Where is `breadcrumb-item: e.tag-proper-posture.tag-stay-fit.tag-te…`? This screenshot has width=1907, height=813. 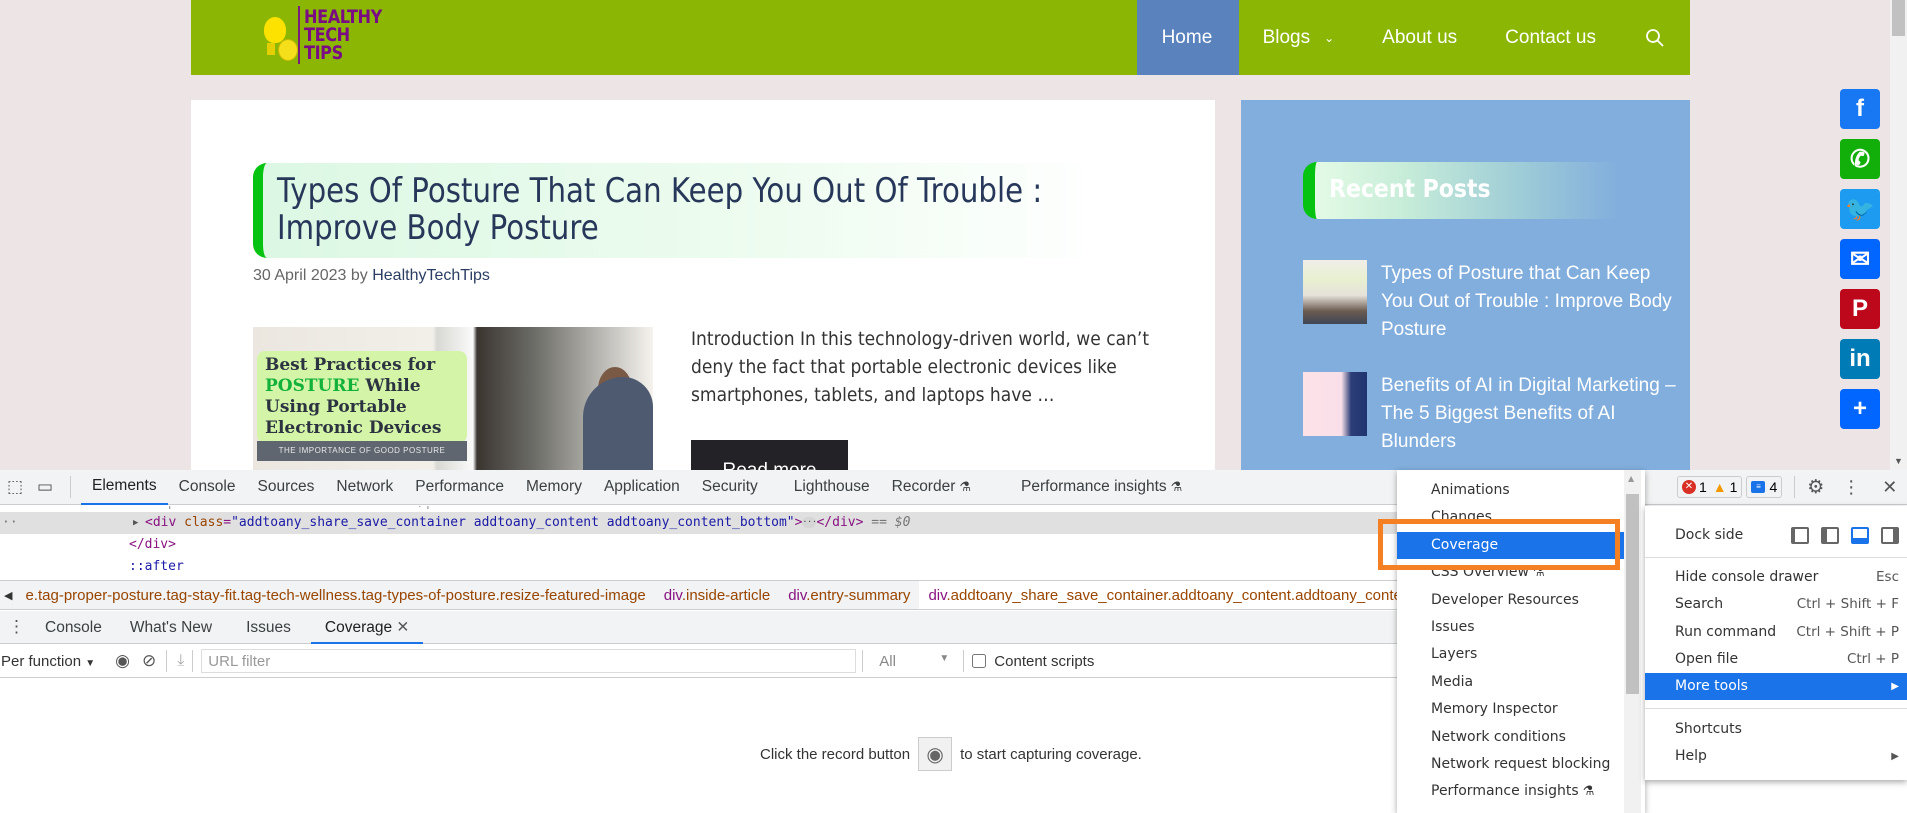
breadcrumb-item: e.tag-proper-posture.tag-stay-fit.tag-te… is located at coordinates (335, 595).